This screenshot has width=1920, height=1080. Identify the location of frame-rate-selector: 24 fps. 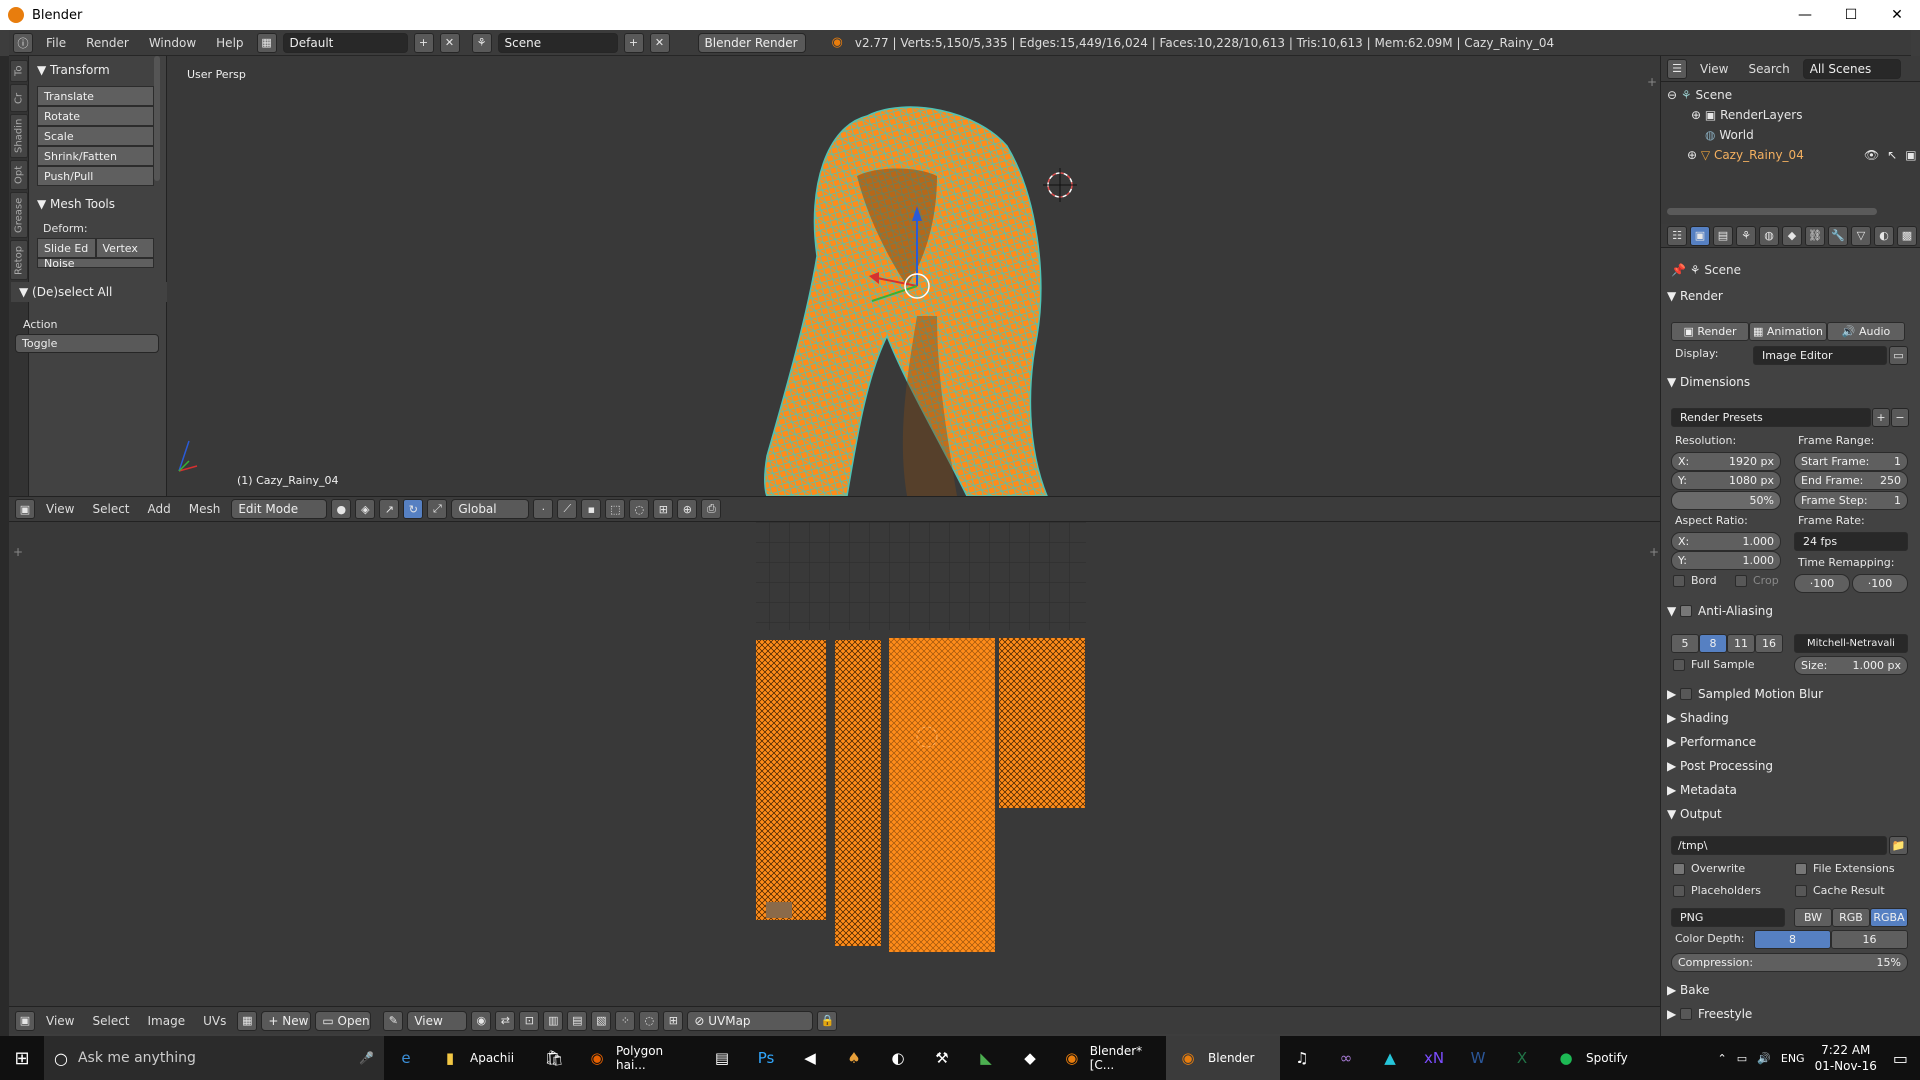
(1851, 541).